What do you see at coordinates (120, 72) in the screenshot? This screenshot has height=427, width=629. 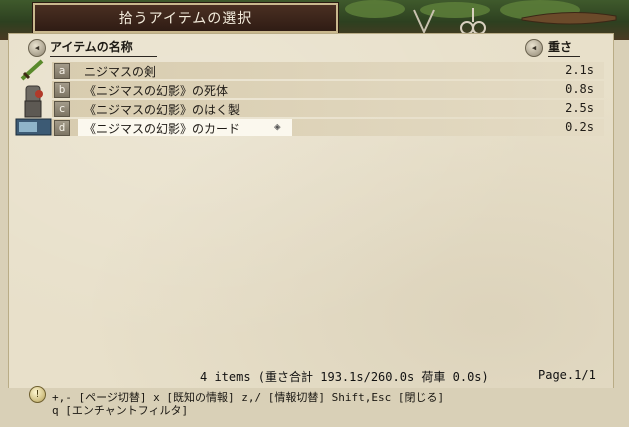 I see `item-name: ニジマスの剣` at bounding box center [120, 72].